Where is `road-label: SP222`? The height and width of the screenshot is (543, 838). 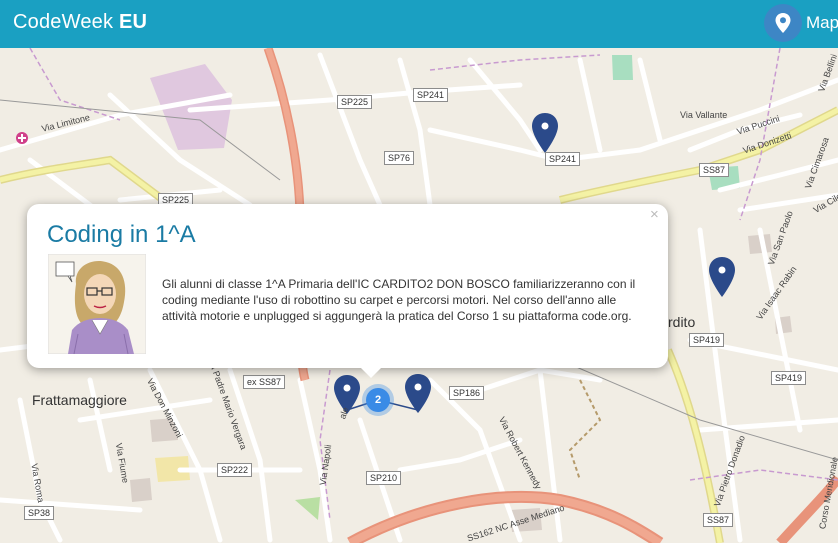
road-label: SP222 is located at coordinates (235, 470).